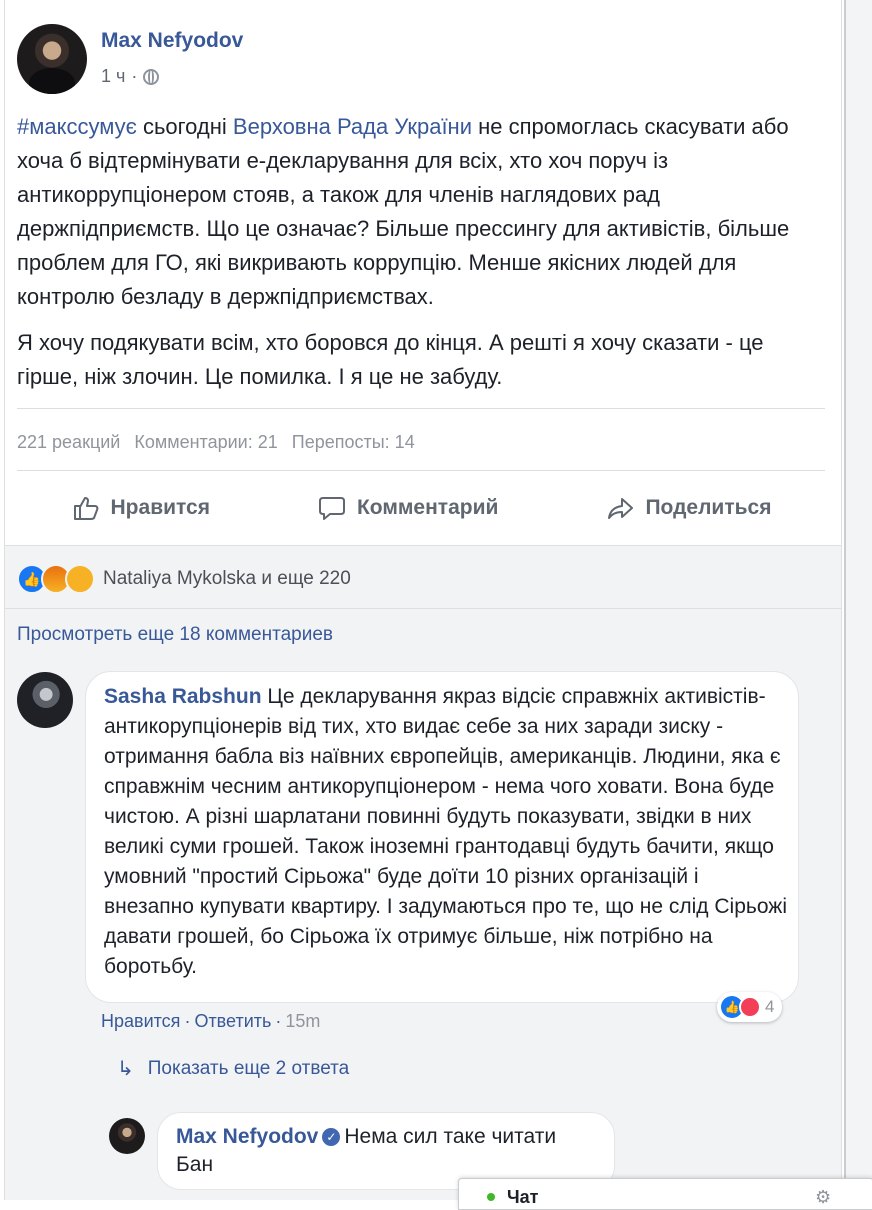 This screenshot has height=1210, width=872. I want to click on post-actions: Нравится Комментарий Поделиться, so click(421, 508).